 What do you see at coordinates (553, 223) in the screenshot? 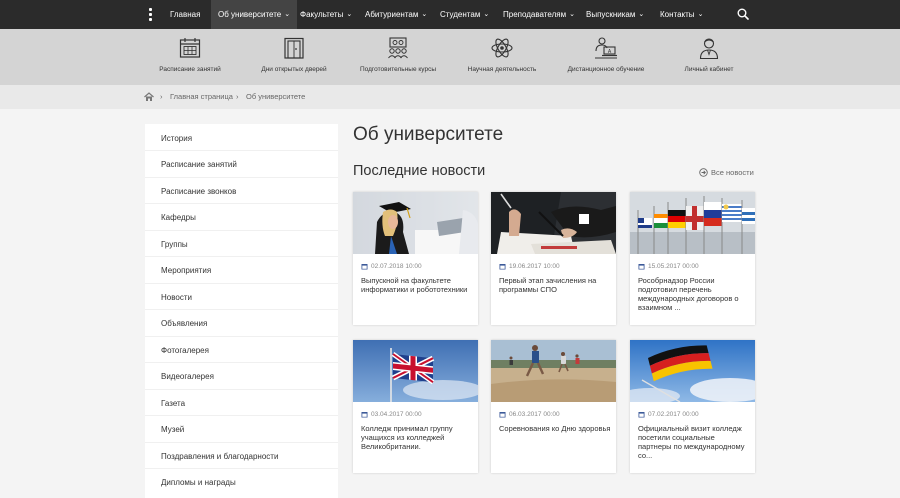
I see `news-image-signing` at bounding box center [553, 223].